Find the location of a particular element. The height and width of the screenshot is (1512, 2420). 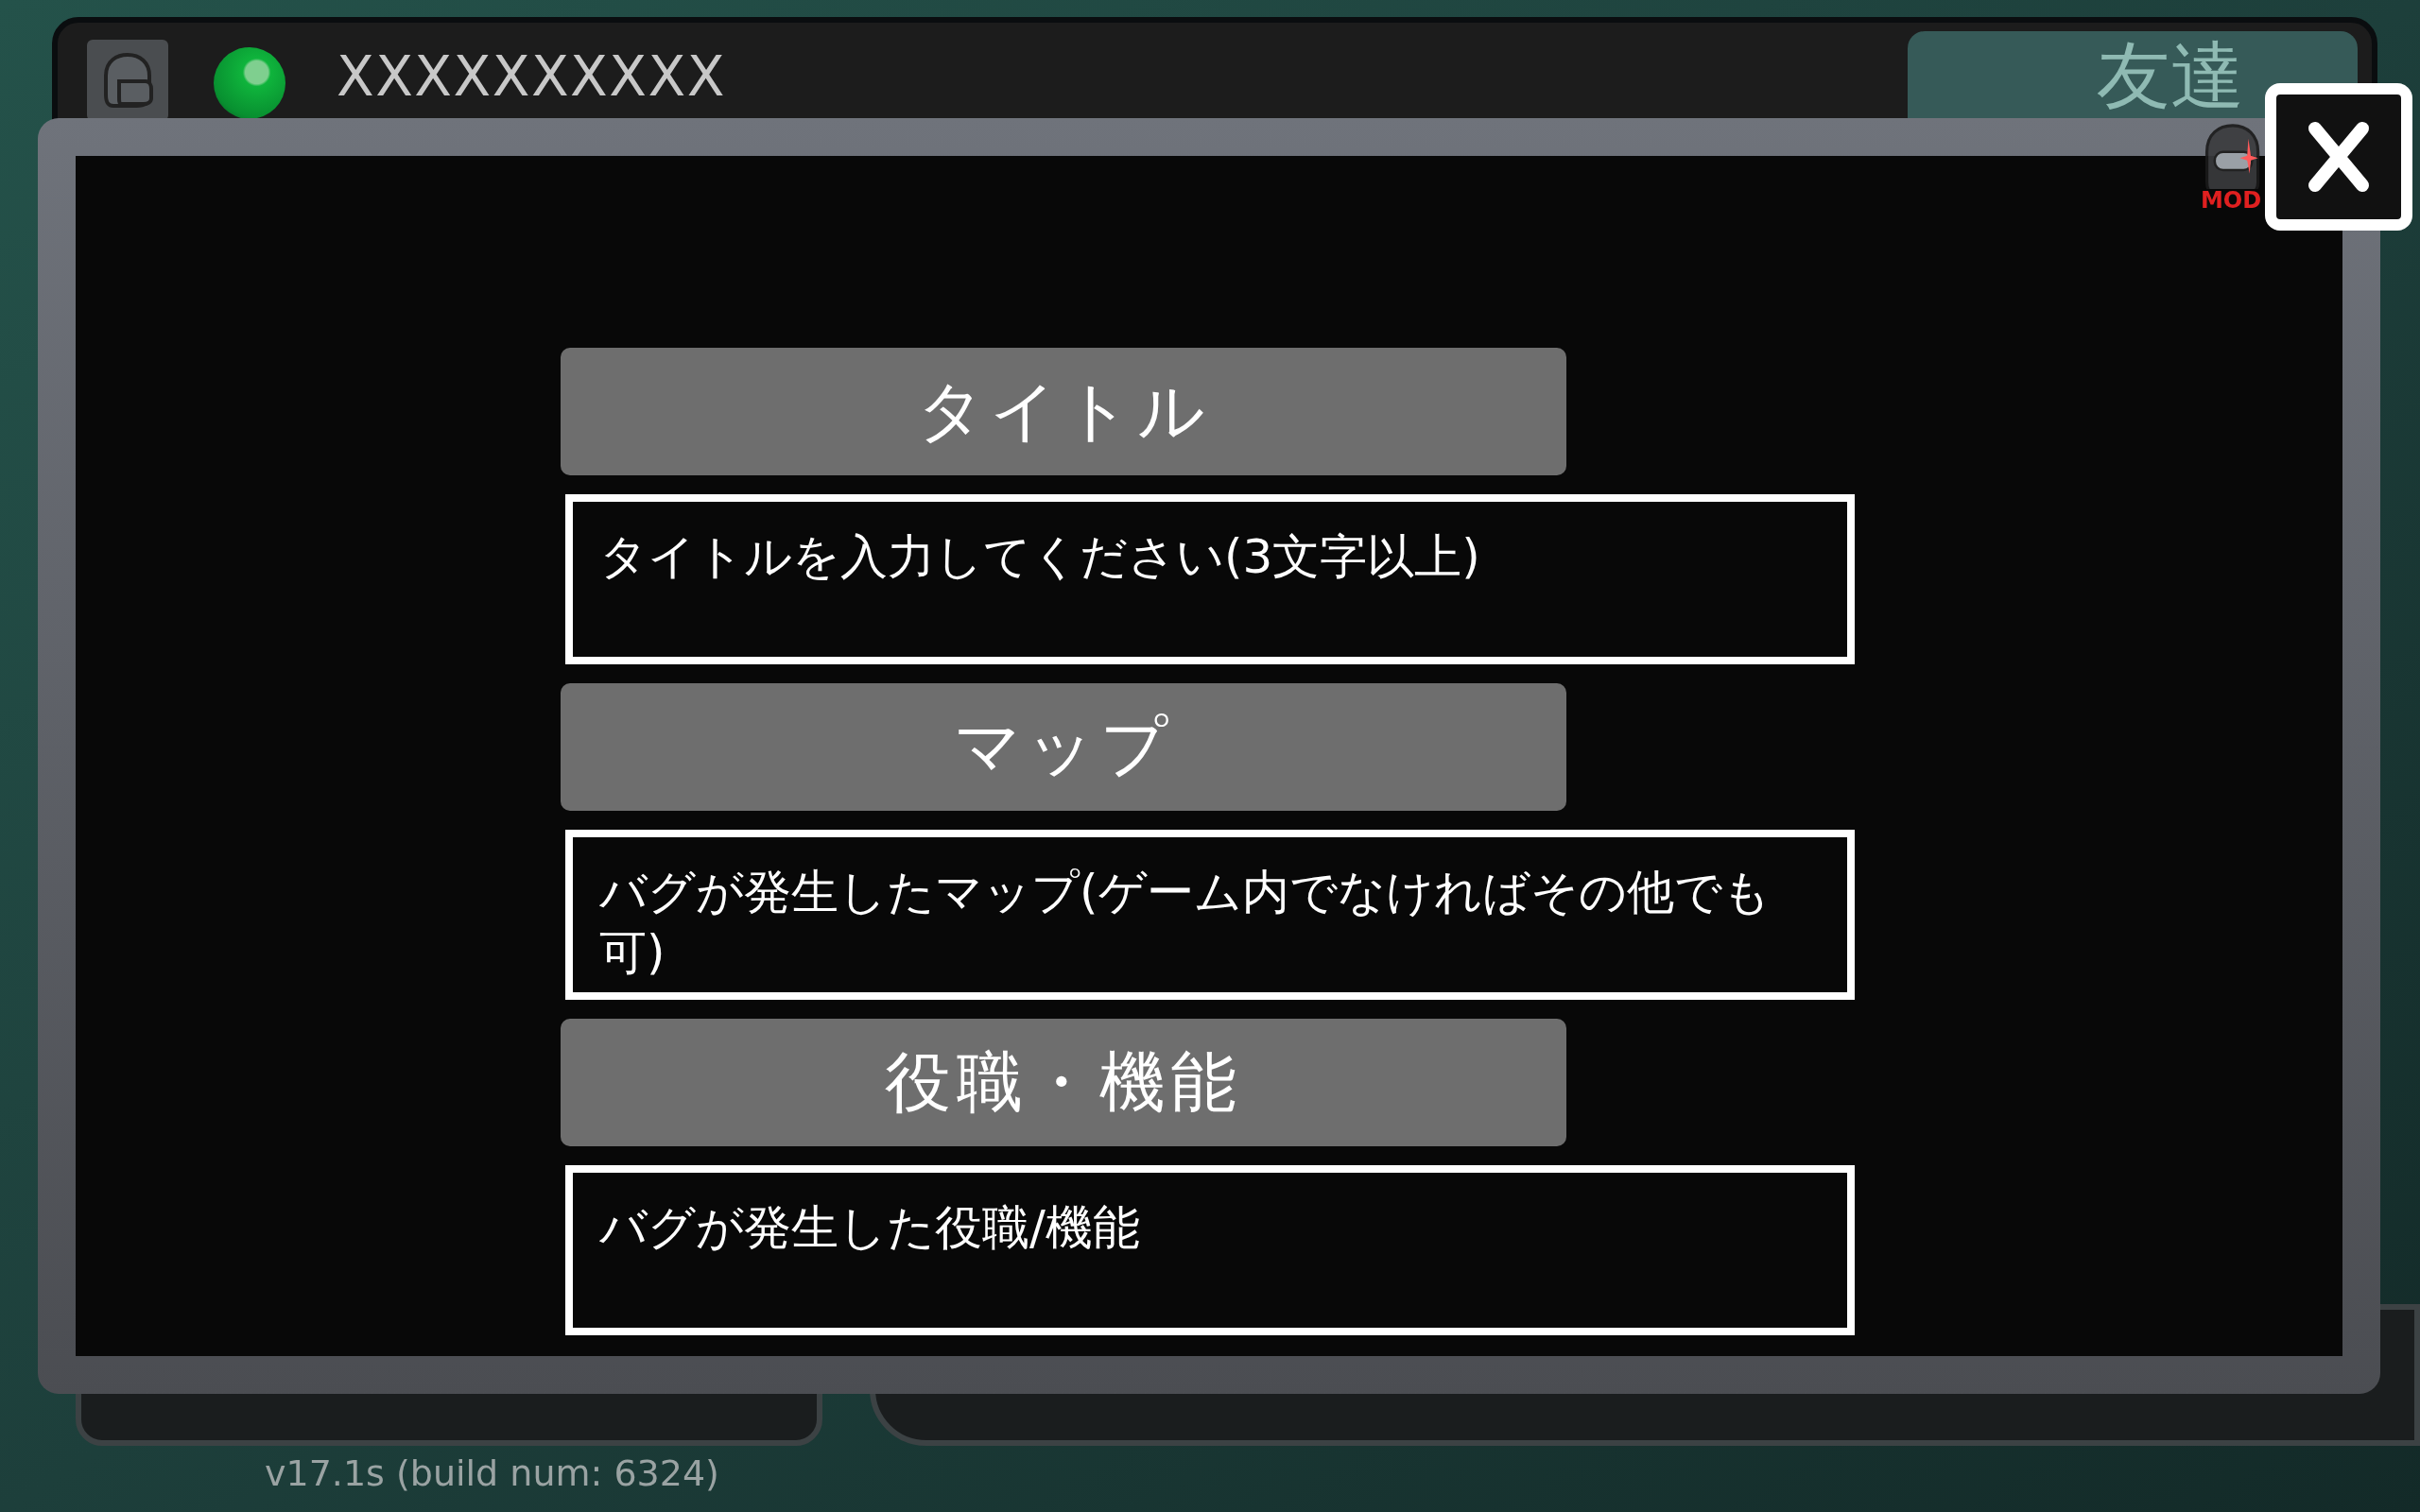

section-header: 役職・機能 is located at coordinates (1063, 1082).